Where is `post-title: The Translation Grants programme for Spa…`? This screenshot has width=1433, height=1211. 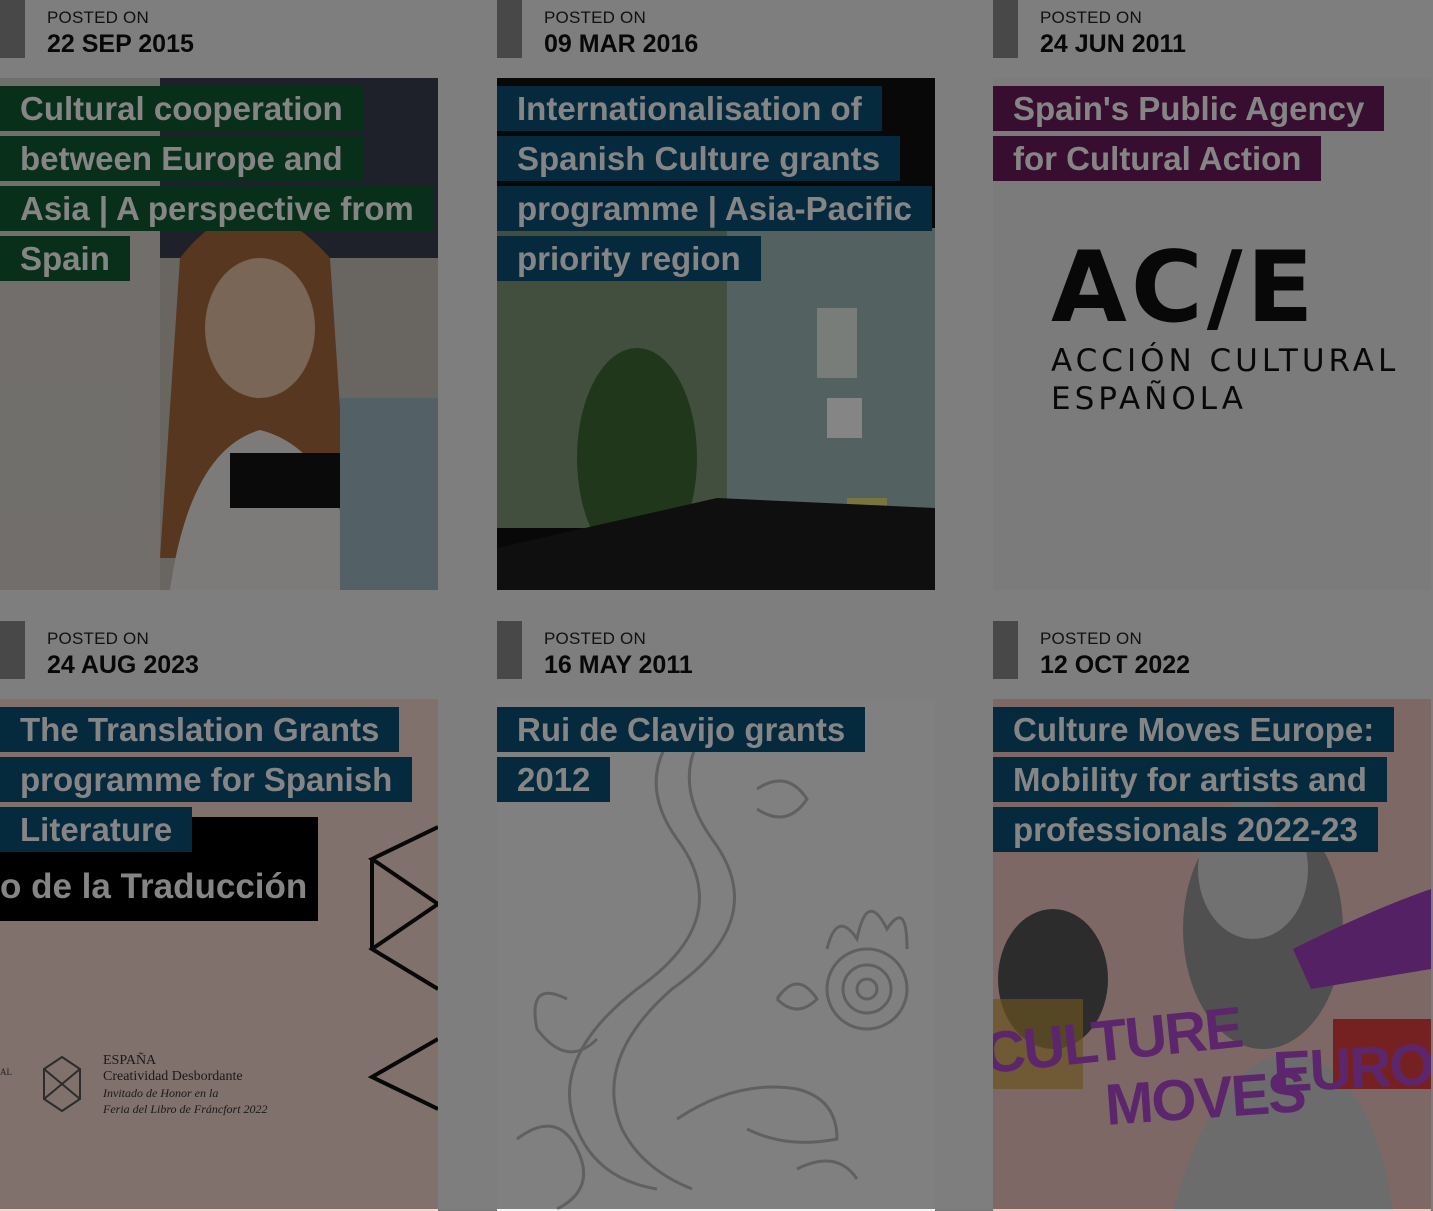 post-title: The Translation Grants programme for Spa… is located at coordinates (210, 780).